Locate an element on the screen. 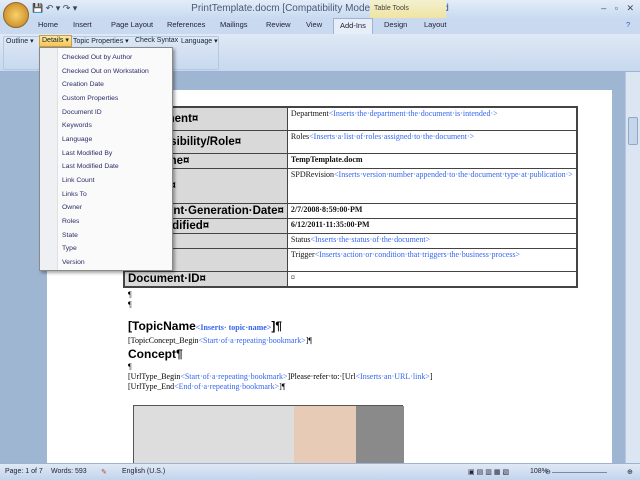 Image resolution: width=640 pixels, height=480 pixels. topic-name-line: [TopicName<Inserts· topic·name>]¶ is located at coordinates (205, 326).